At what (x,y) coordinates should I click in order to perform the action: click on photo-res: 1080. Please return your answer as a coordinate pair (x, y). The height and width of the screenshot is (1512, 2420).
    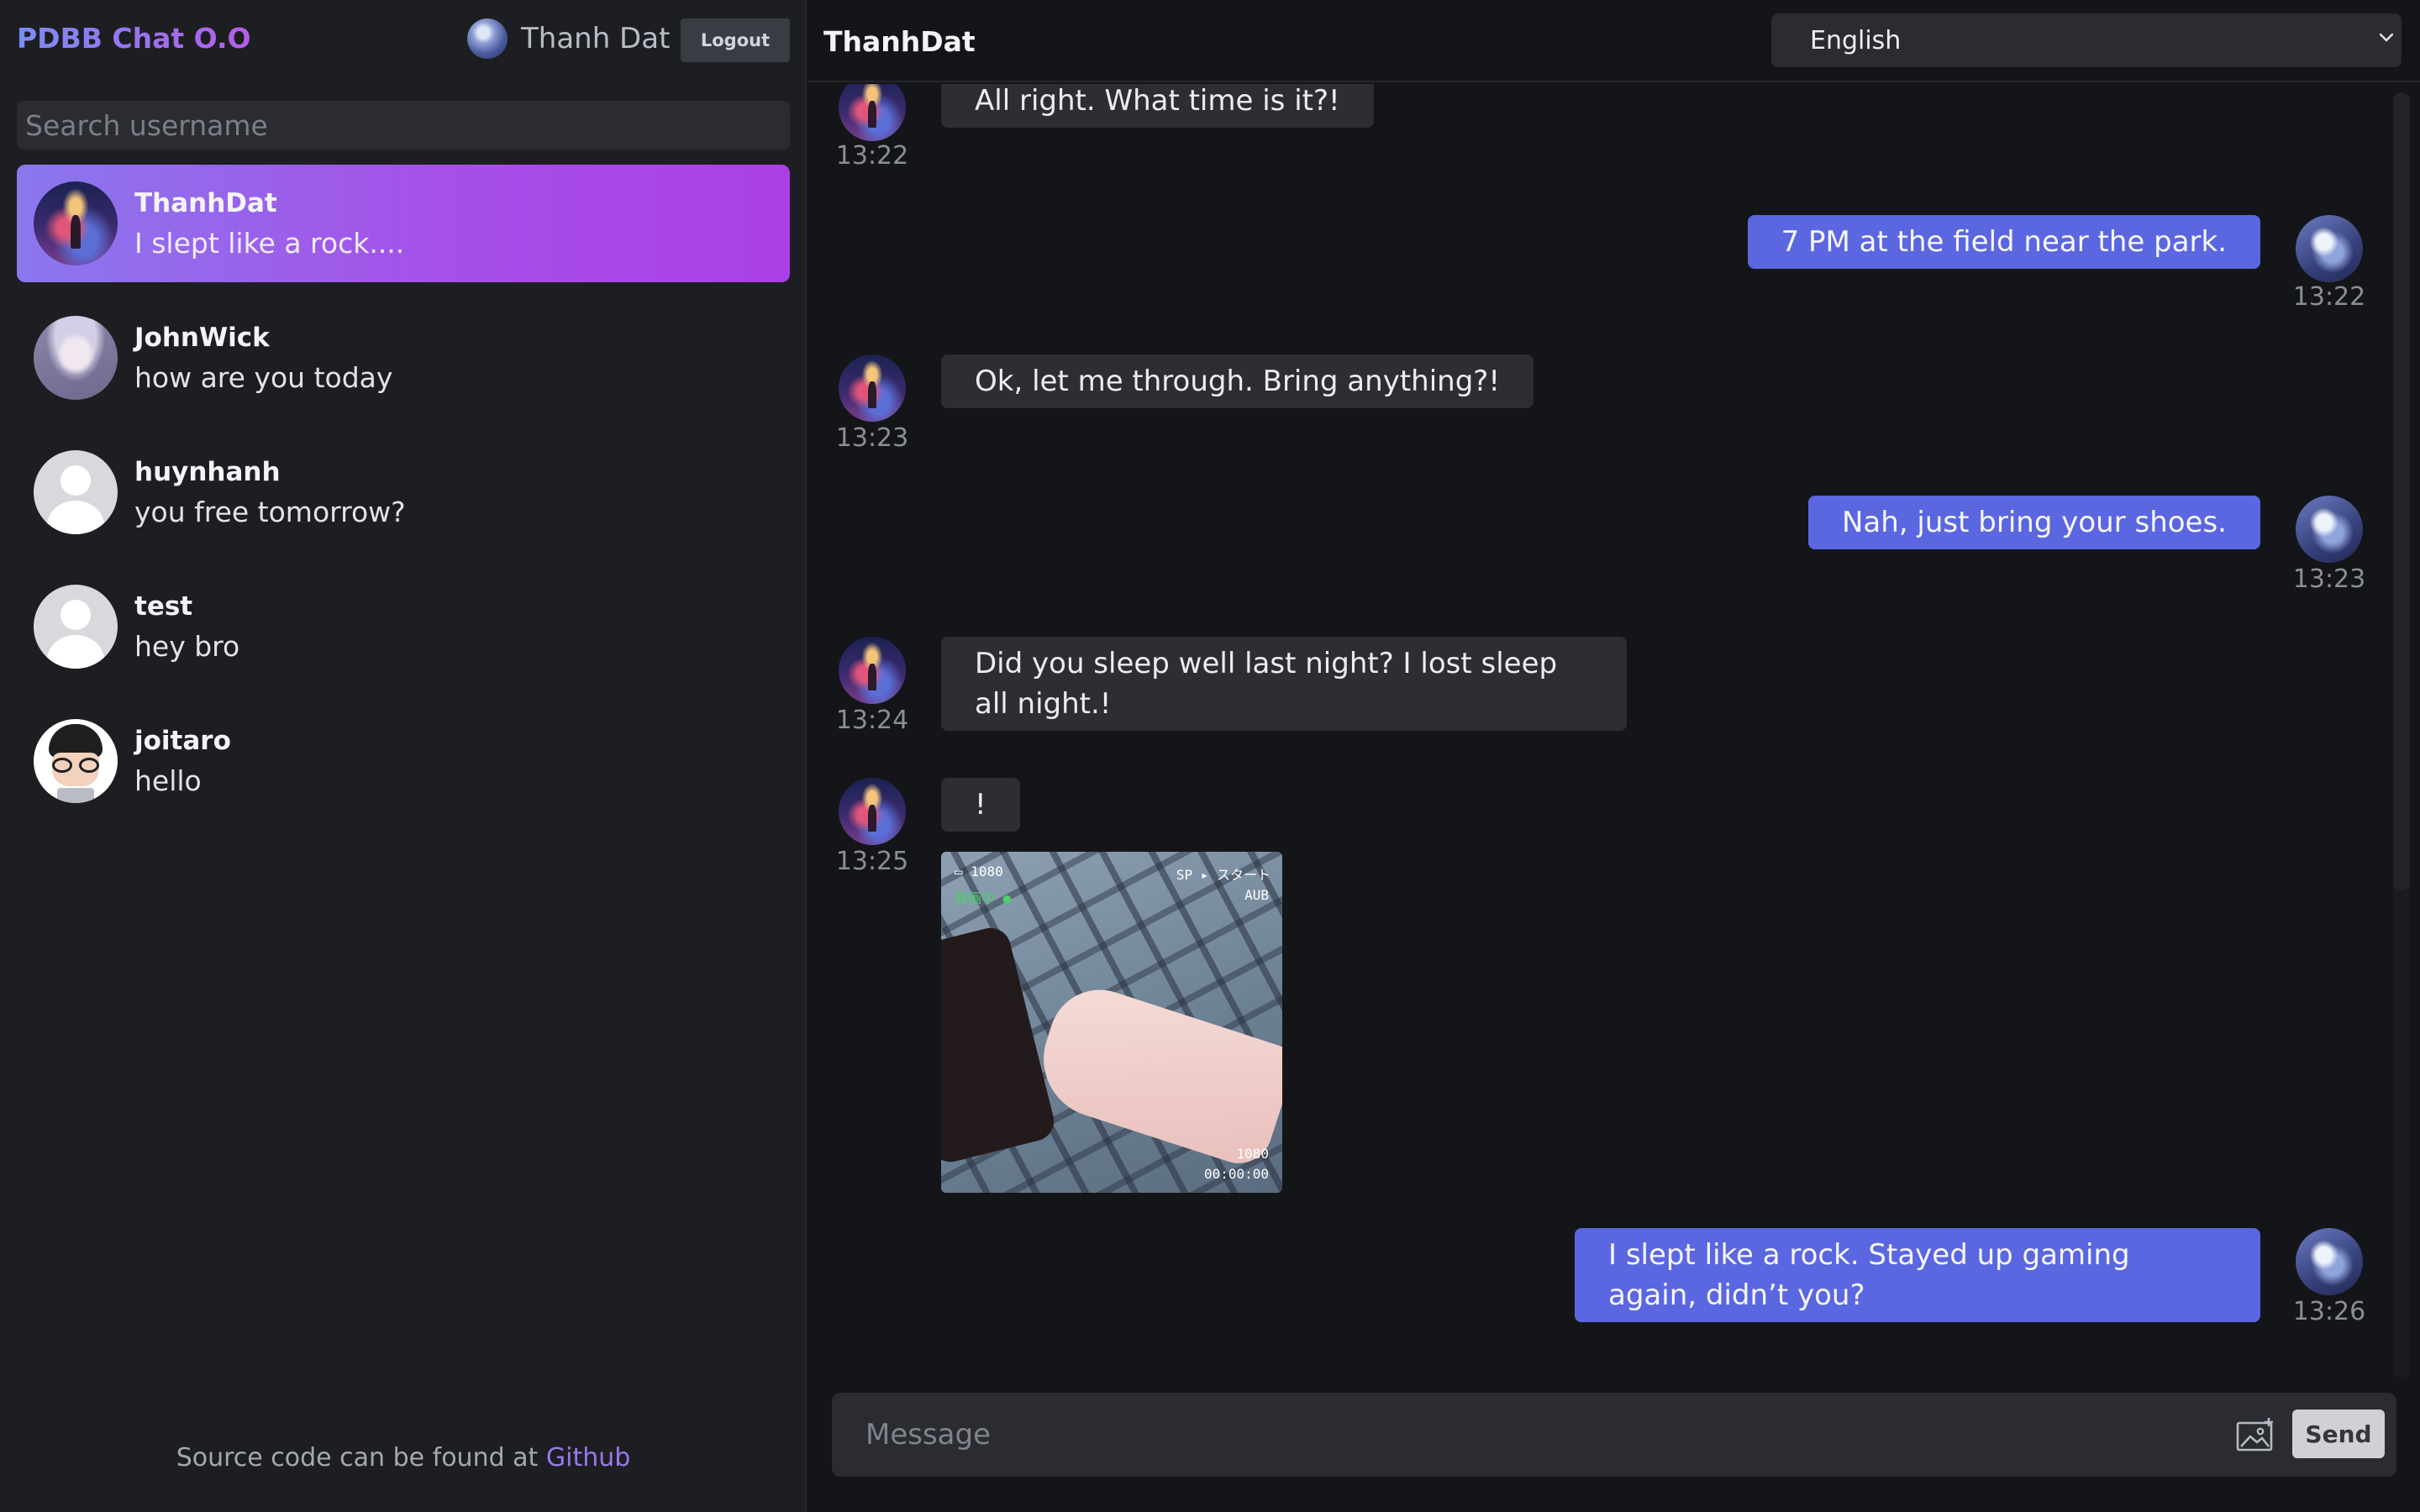
    Looking at the image, I should click on (1253, 1154).